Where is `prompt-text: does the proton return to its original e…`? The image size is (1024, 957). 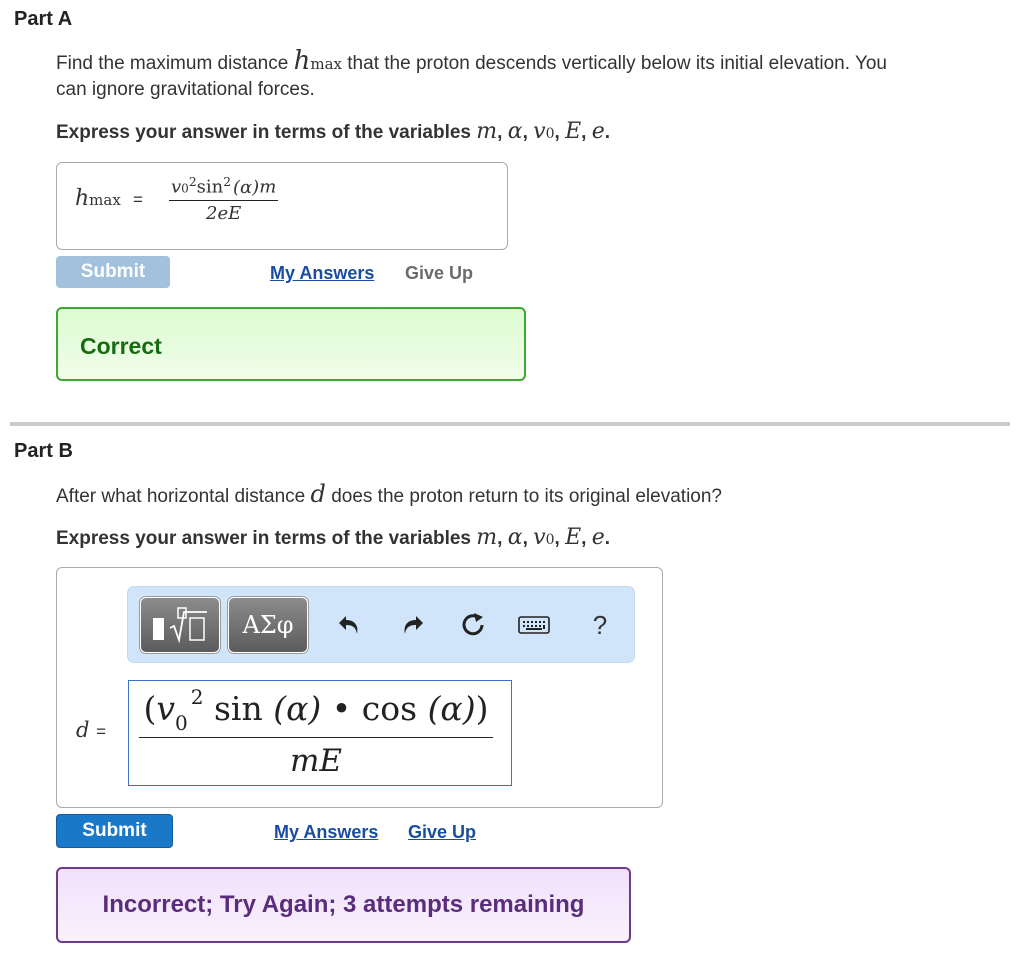
prompt-text: does the proton return to its original e… is located at coordinates (526, 496).